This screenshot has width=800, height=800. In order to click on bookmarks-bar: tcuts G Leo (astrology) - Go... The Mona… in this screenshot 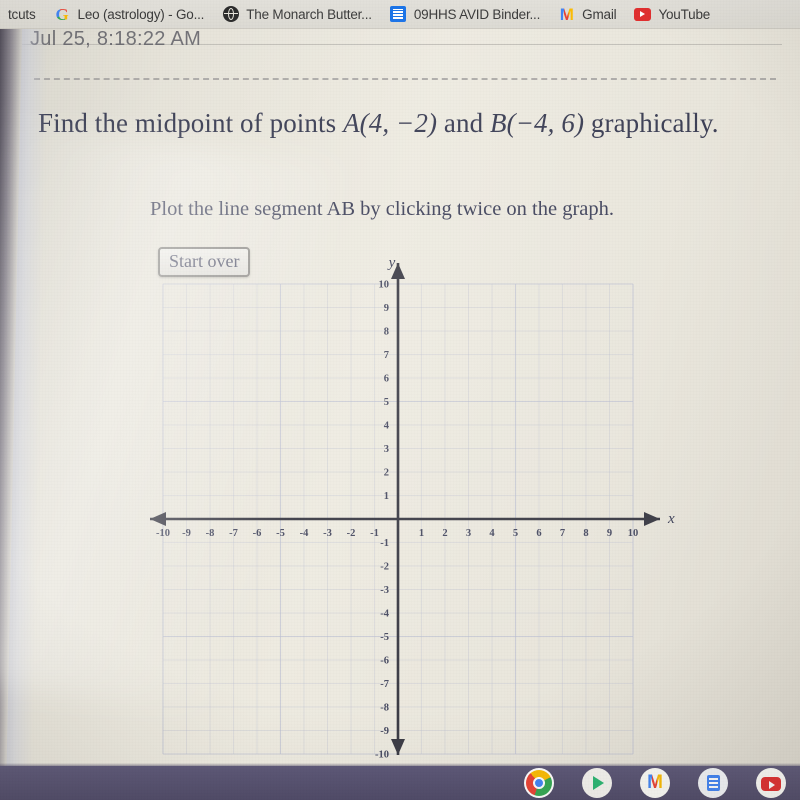, I will do `click(400, 14)`.